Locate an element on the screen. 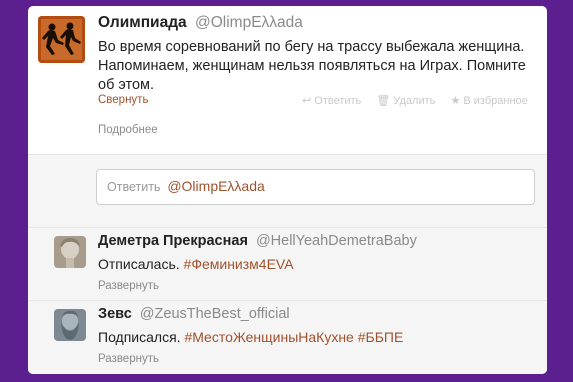 The width and height of the screenshot is (573, 382). tweet-text-body: Отписалась. is located at coordinates (139, 264).